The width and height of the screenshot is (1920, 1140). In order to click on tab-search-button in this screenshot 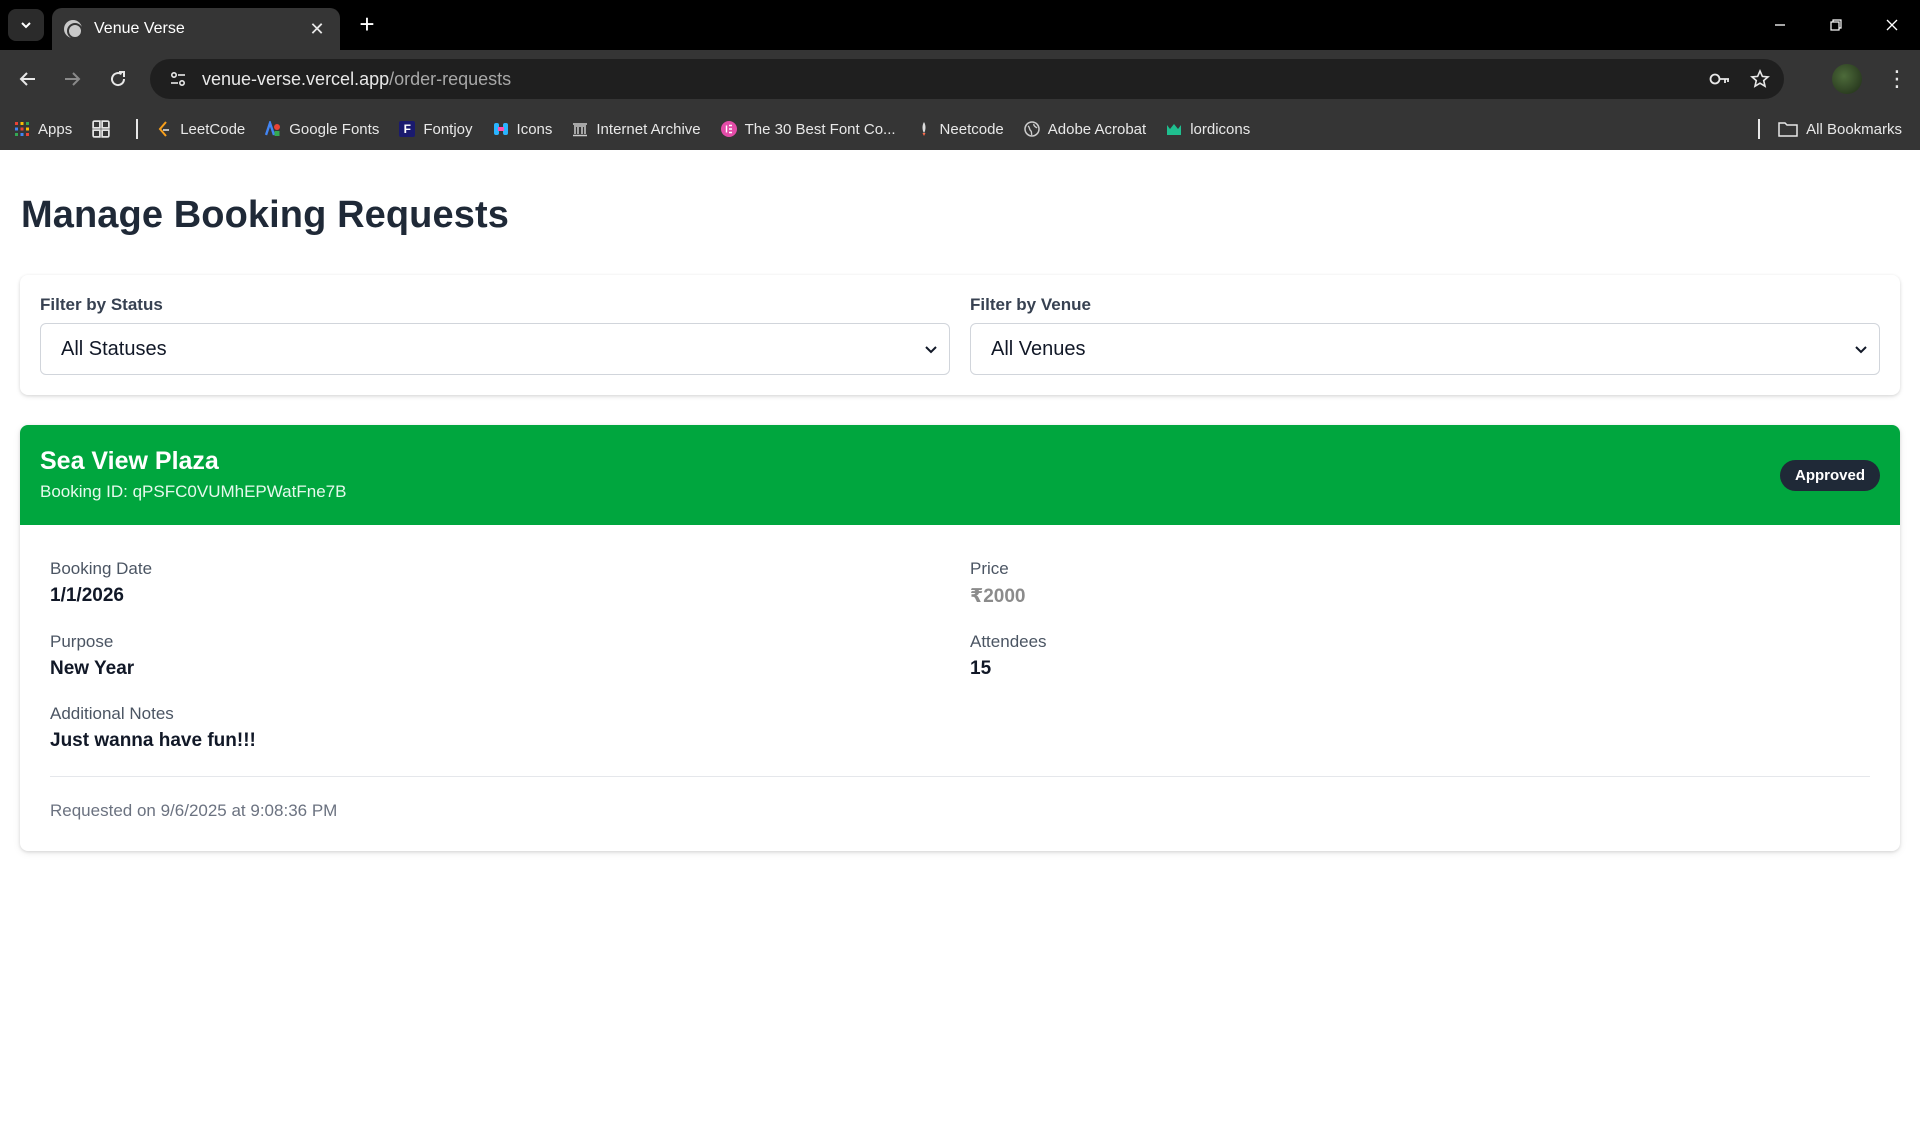, I will do `click(26, 25)`.